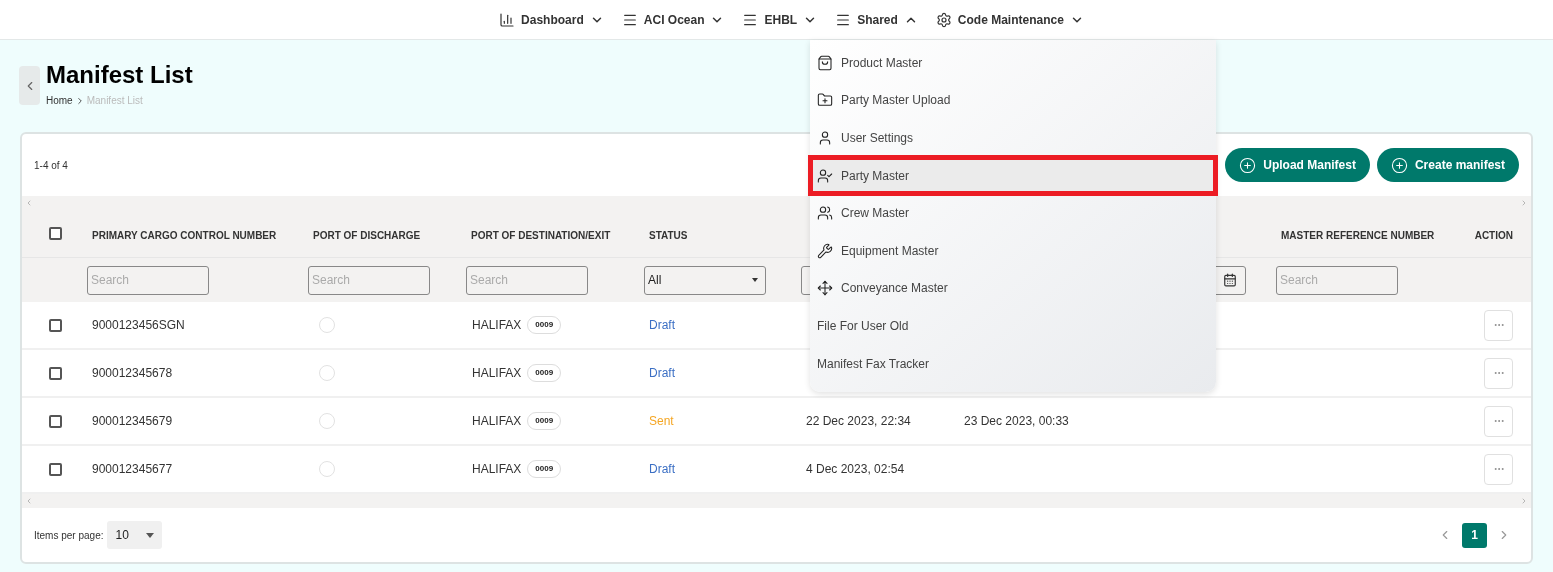 This screenshot has width=1553, height=572. What do you see at coordinates (1009, 19) in the screenshot?
I see `nav-menu-item: Code Maintenance` at bounding box center [1009, 19].